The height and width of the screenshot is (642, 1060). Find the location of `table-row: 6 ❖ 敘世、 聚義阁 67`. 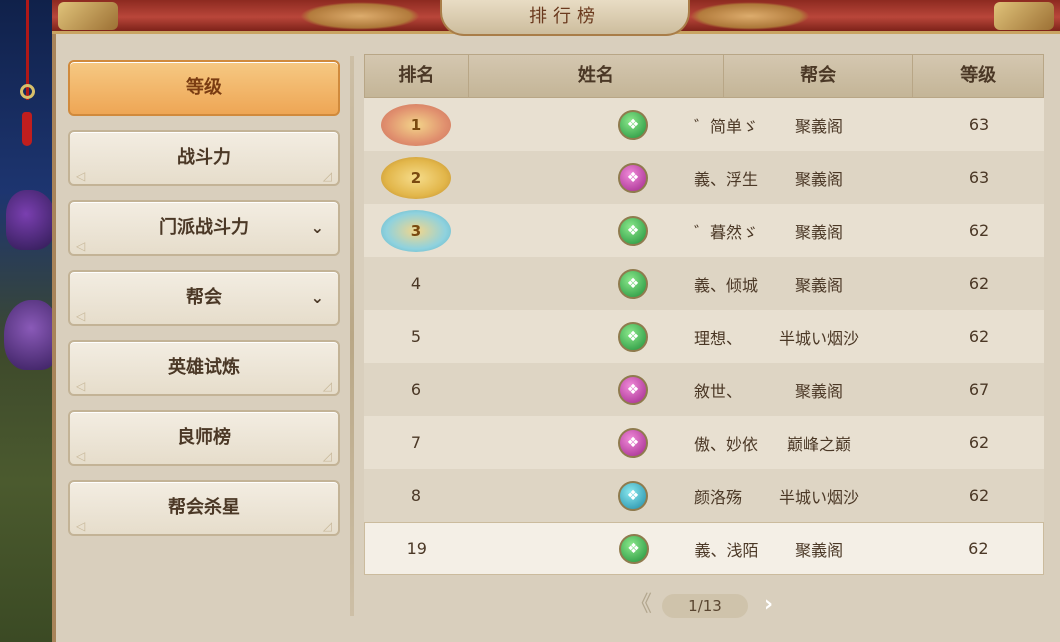

table-row: 6 ❖ 敘世、 聚義阁 67 is located at coordinates (704, 389).